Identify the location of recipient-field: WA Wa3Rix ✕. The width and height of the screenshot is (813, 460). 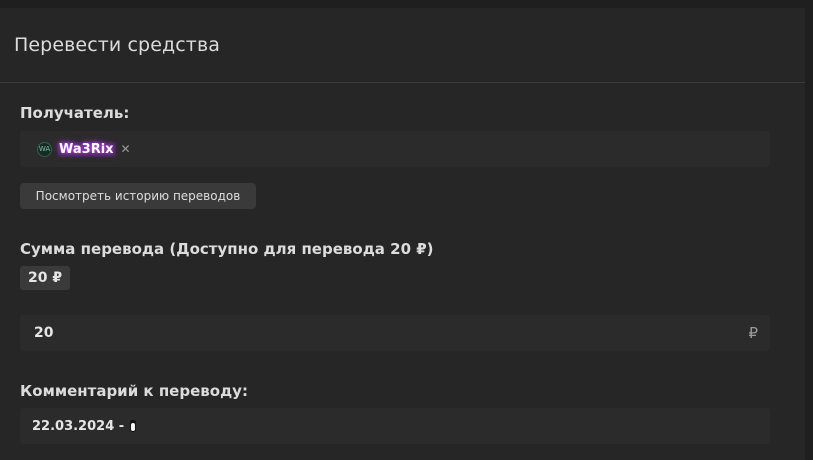
(395, 149).